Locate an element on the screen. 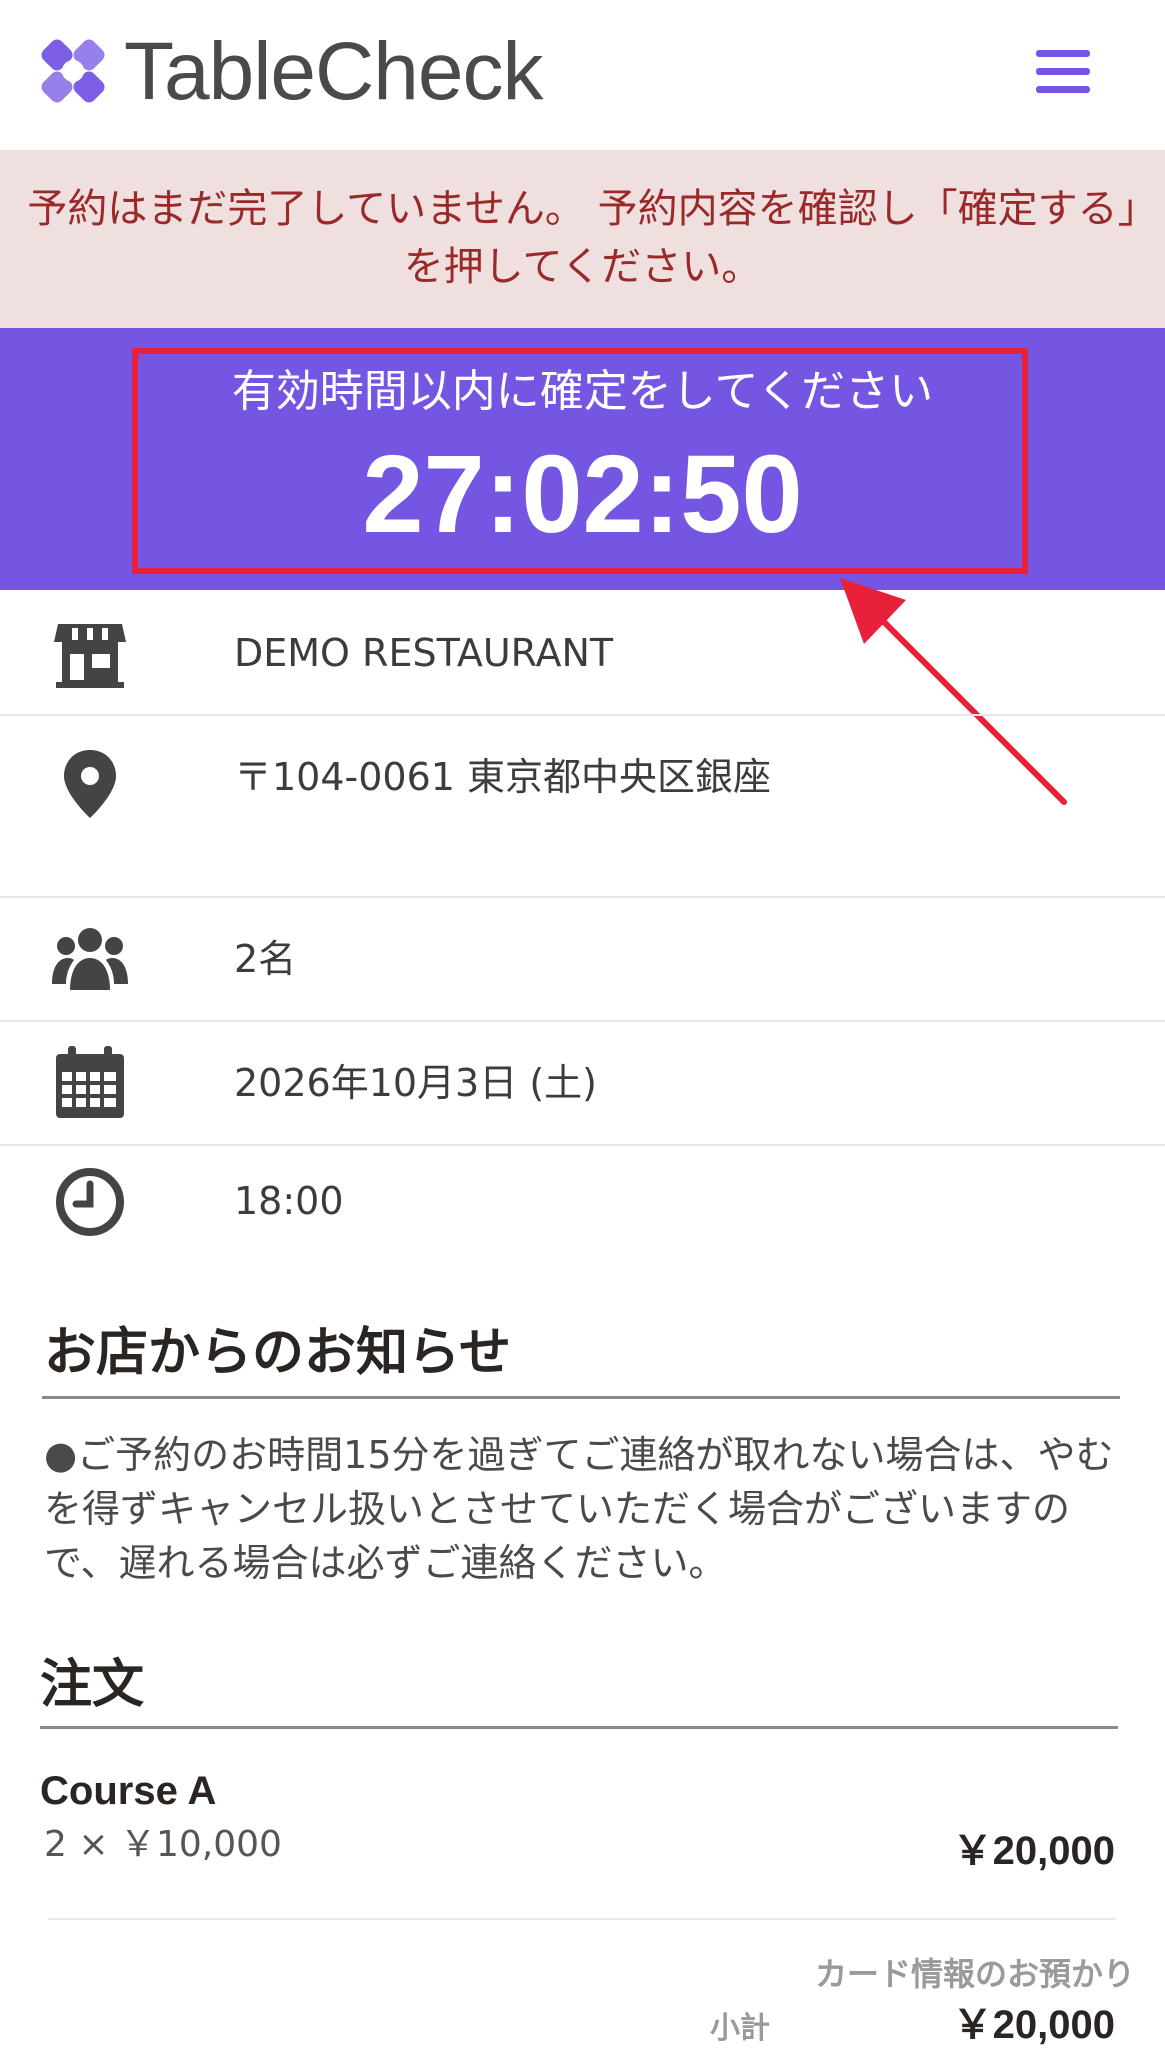  hamburger-icon is located at coordinates (1063, 72).